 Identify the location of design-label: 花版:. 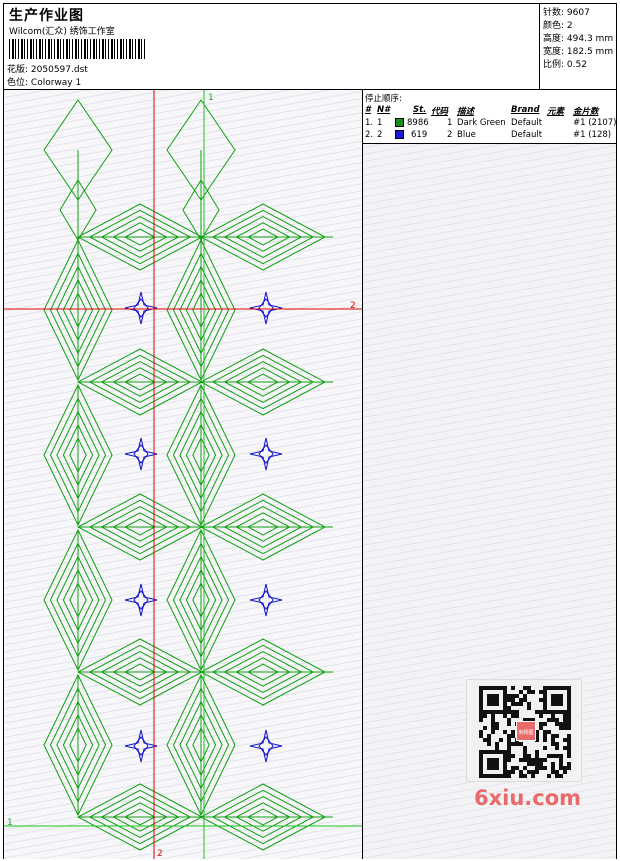
(18, 70).